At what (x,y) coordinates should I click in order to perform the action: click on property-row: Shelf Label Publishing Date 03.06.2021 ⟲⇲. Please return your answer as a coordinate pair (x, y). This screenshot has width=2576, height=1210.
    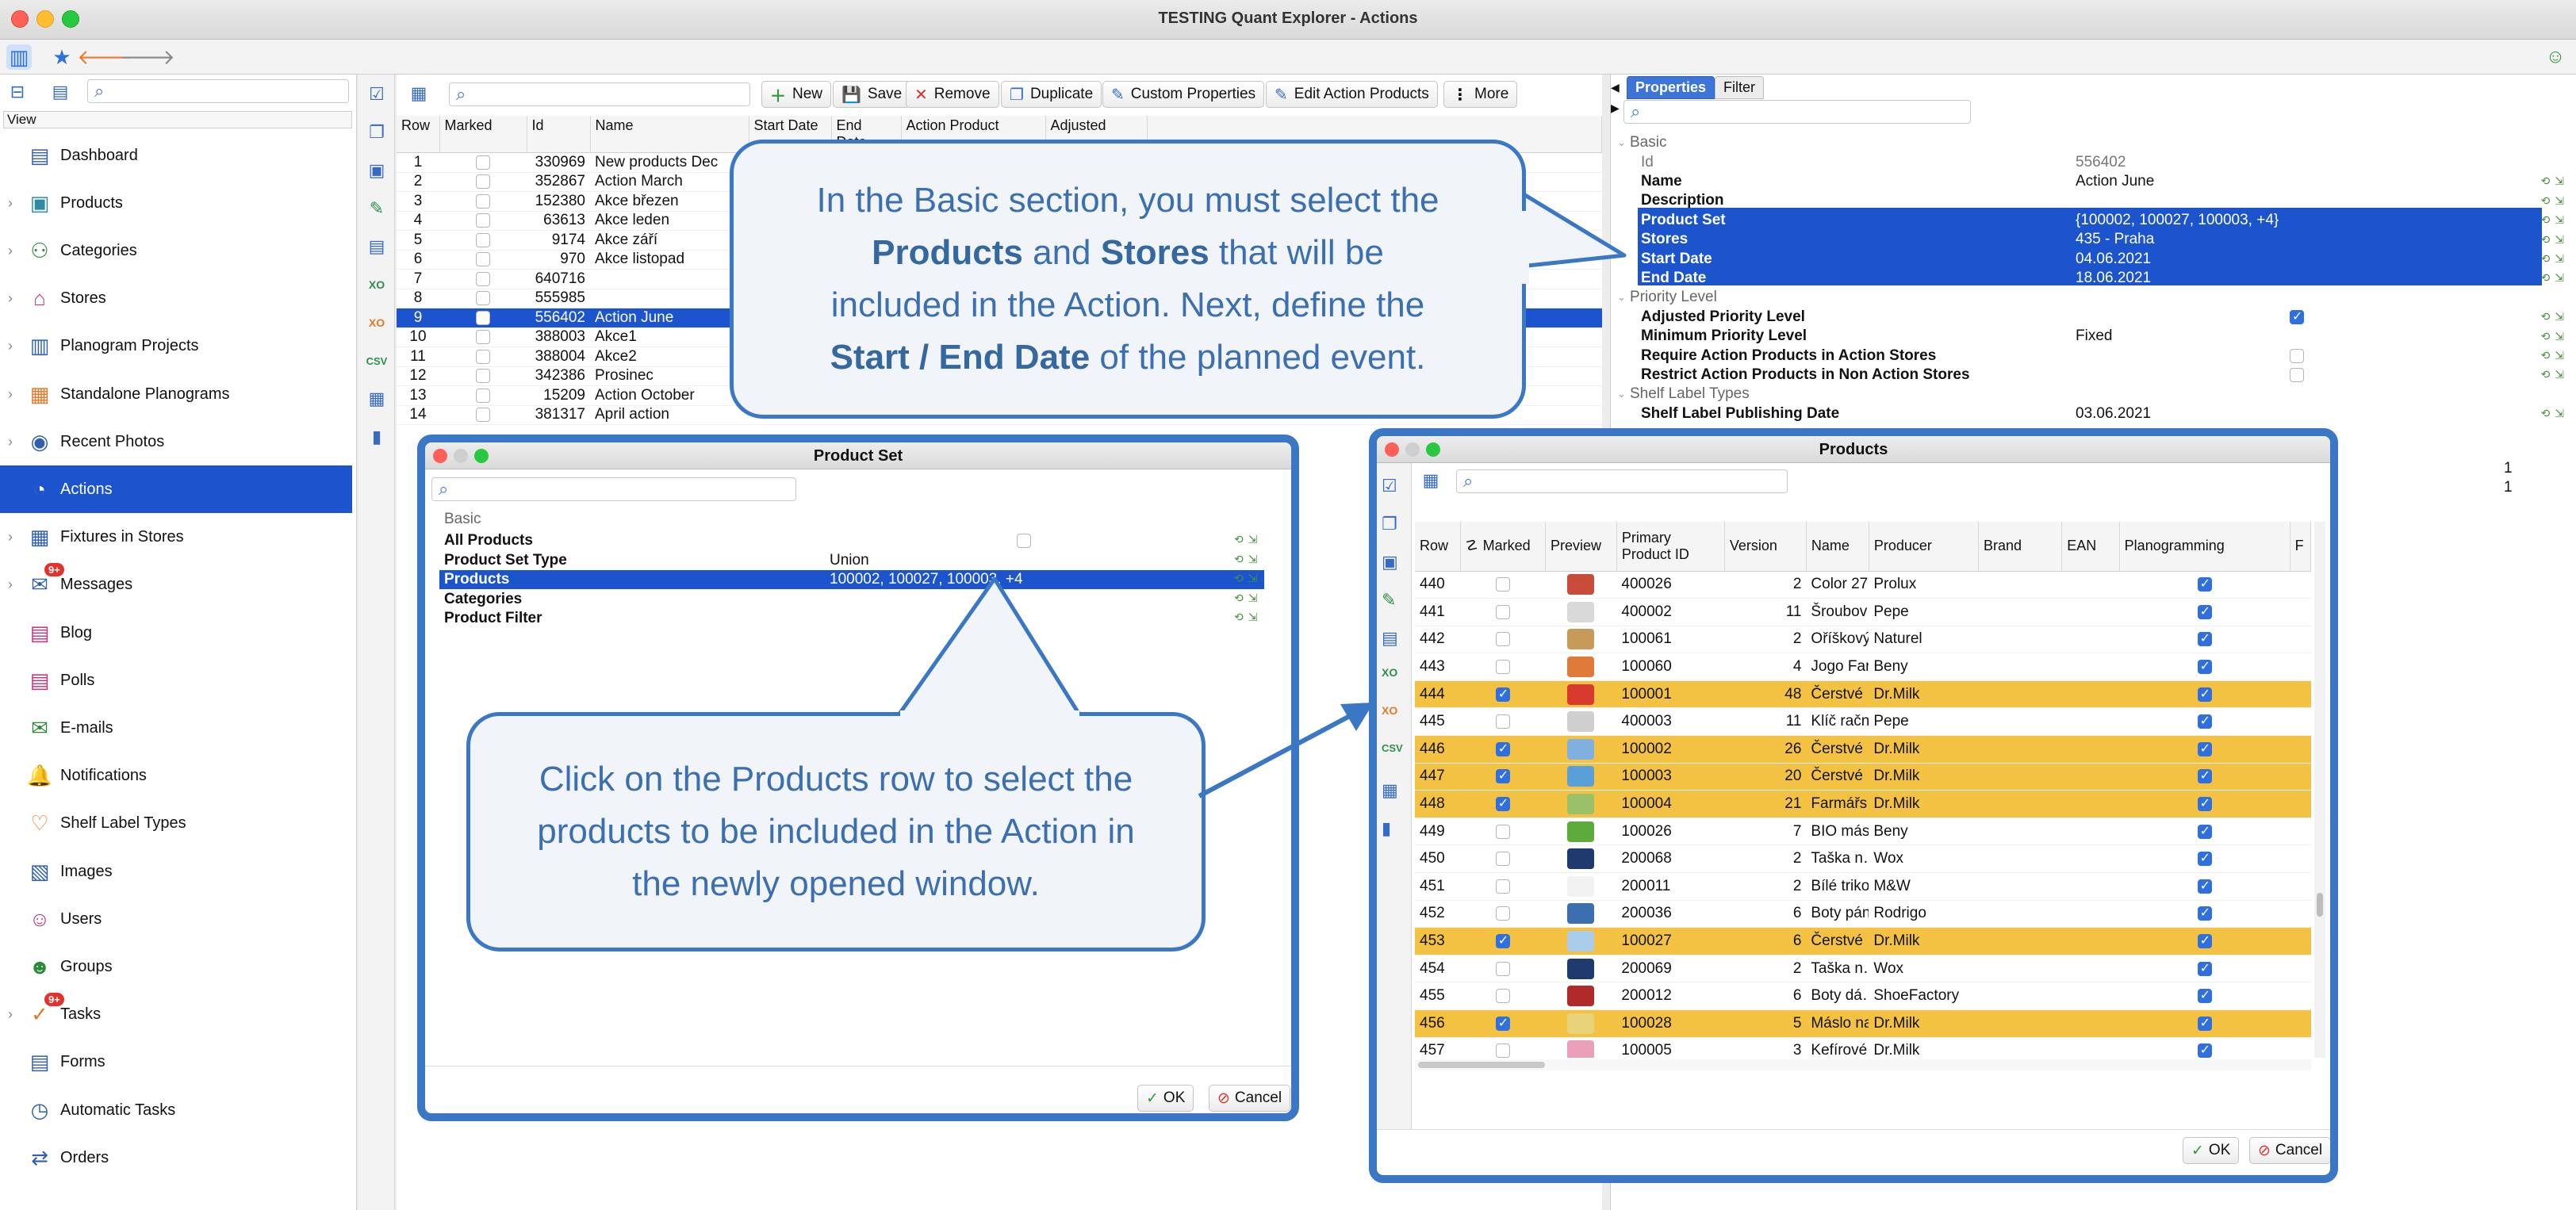
    Looking at the image, I should click on (2094, 414).